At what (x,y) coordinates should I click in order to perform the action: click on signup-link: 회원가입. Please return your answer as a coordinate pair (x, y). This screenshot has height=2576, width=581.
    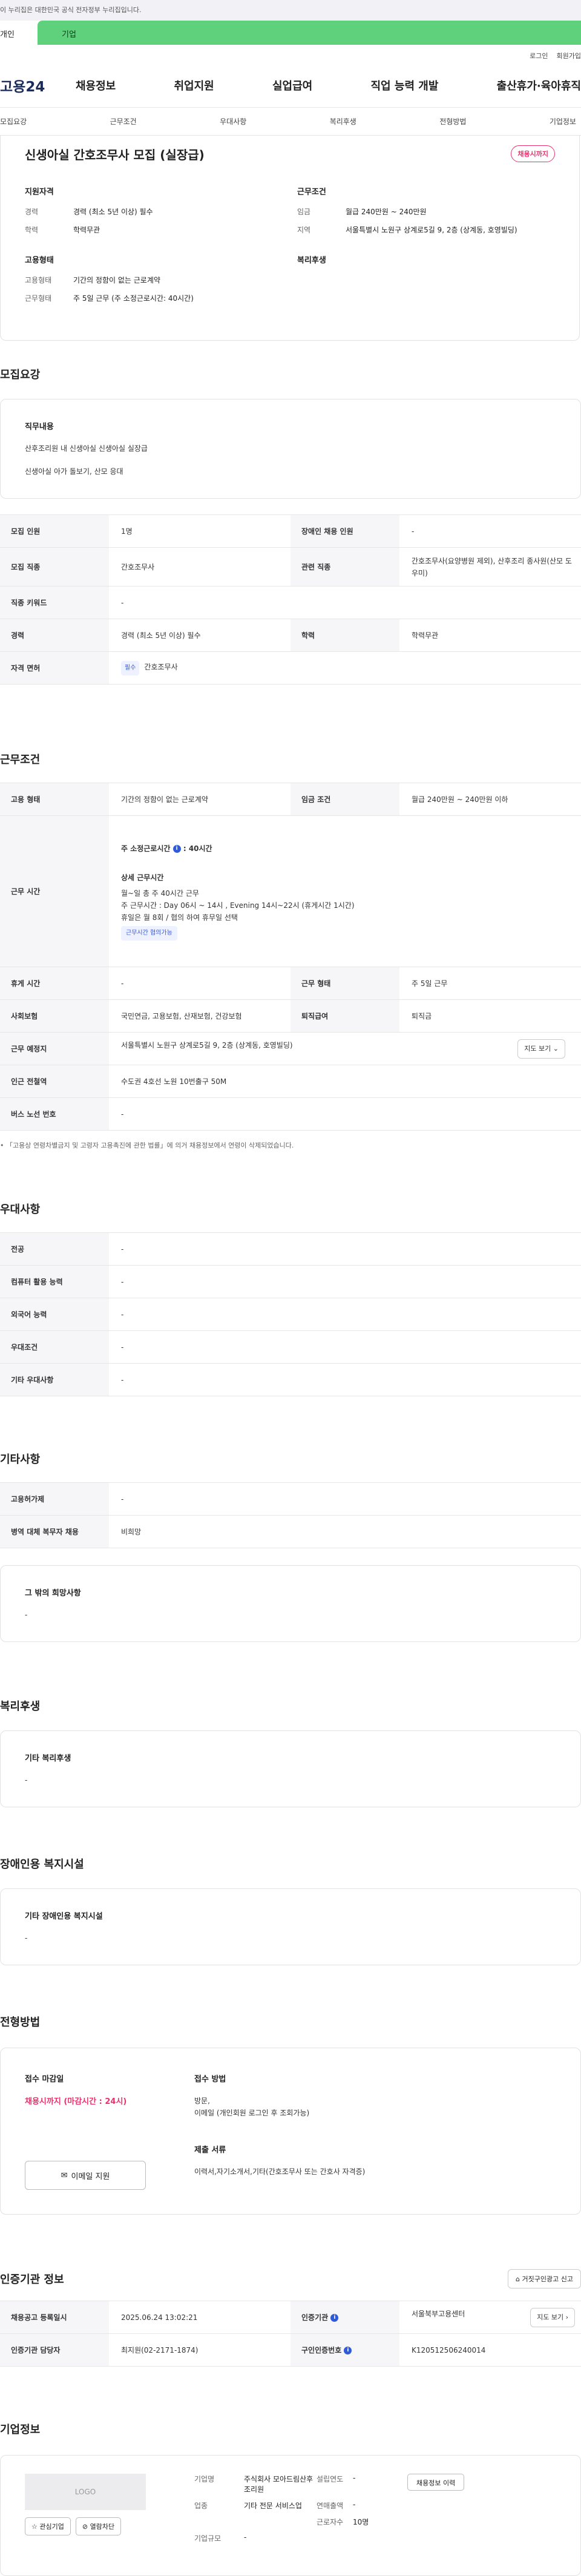
    Looking at the image, I should click on (569, 56).